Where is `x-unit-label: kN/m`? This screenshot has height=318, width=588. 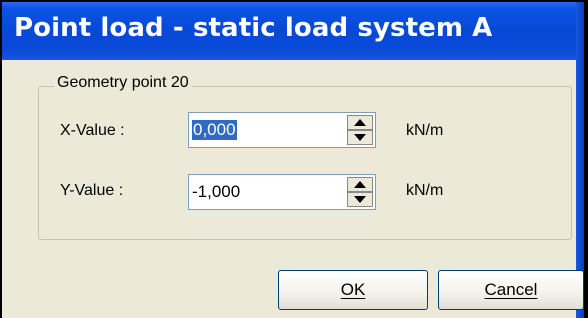 x-unit-label: kN/m is located at coordinates (425, 130).